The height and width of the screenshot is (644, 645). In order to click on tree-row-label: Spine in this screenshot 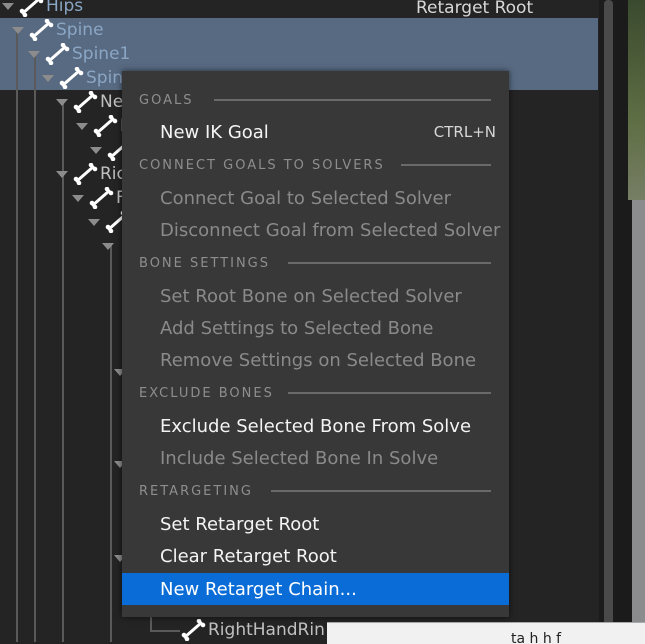, I will do `click(80, 30)`.